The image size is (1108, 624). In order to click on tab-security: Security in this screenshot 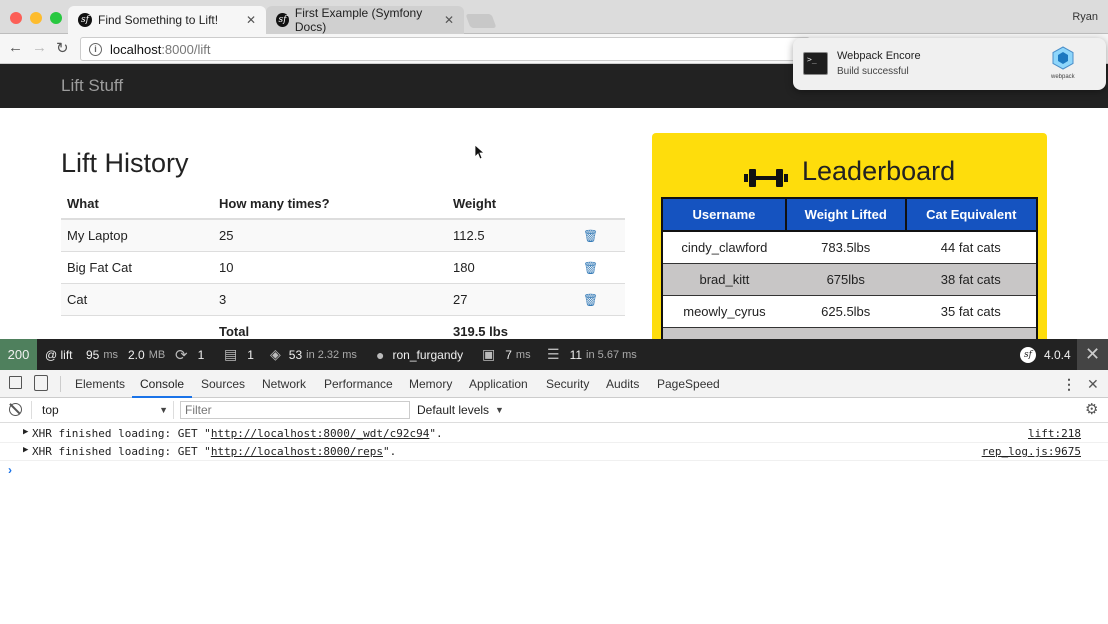, I will do `click(567, 384)`.